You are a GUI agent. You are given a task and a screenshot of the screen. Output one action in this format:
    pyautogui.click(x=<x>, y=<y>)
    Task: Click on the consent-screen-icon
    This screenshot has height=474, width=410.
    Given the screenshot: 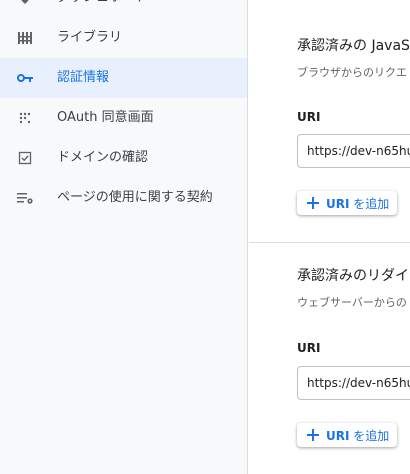 What is the action you would take?
    pyautogui.click(x=25, y=118)
    